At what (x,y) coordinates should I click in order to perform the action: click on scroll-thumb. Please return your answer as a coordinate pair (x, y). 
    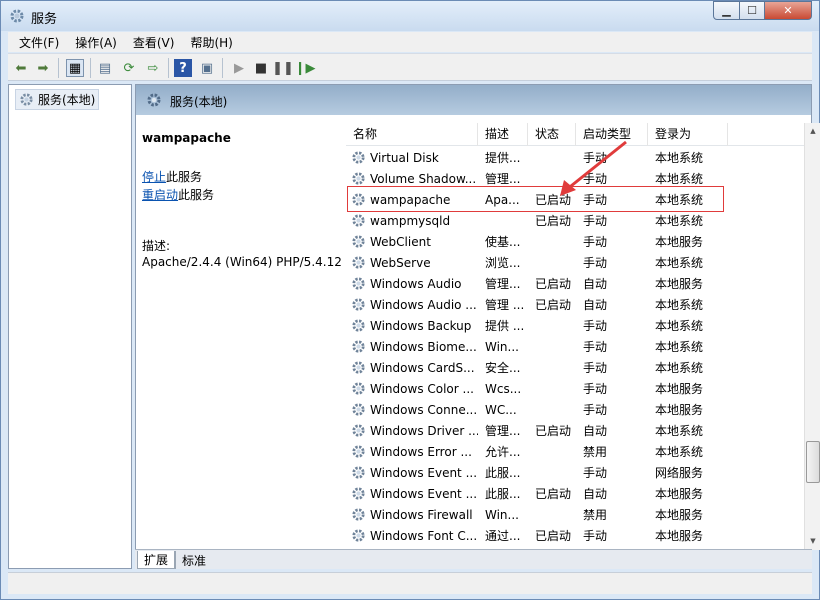
    Looking at the image, I should click on (813, 462).